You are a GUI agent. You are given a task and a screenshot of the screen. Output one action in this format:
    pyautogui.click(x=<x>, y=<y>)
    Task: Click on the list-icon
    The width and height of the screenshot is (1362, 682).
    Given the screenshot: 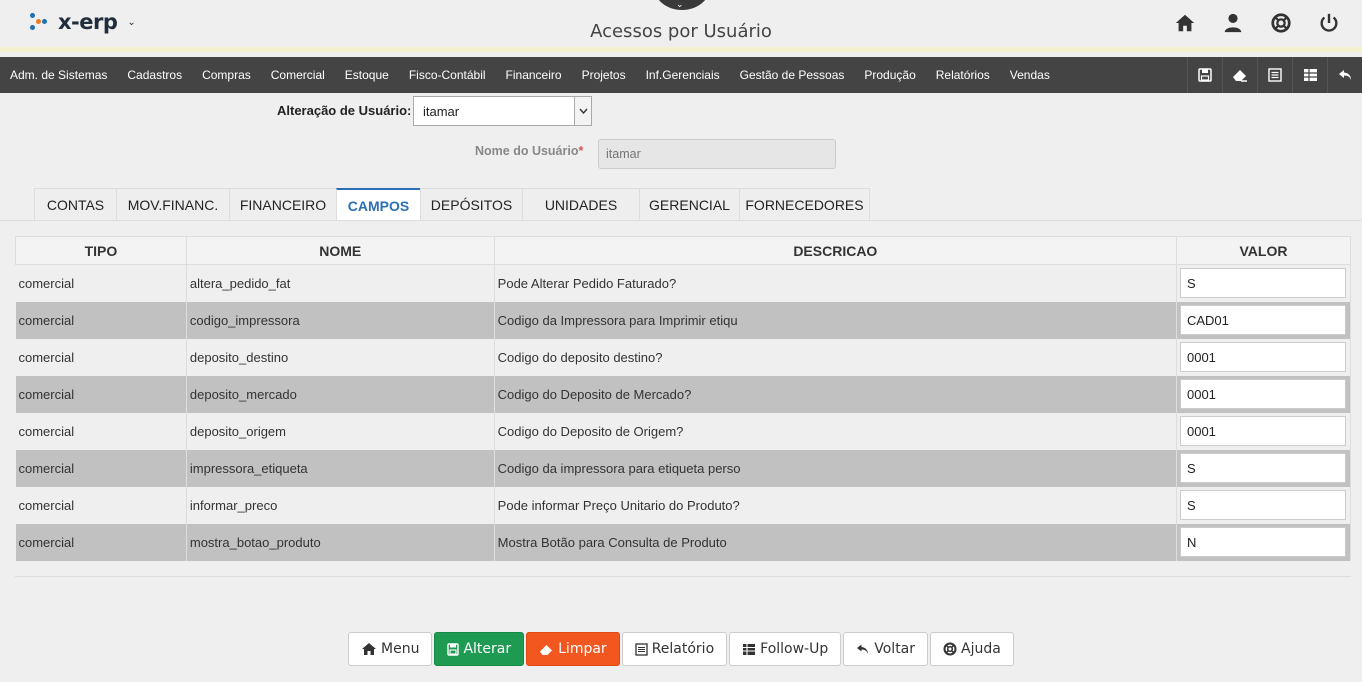 What is the action you would take?
    pyautogui.click(x=1274, y=75)
    